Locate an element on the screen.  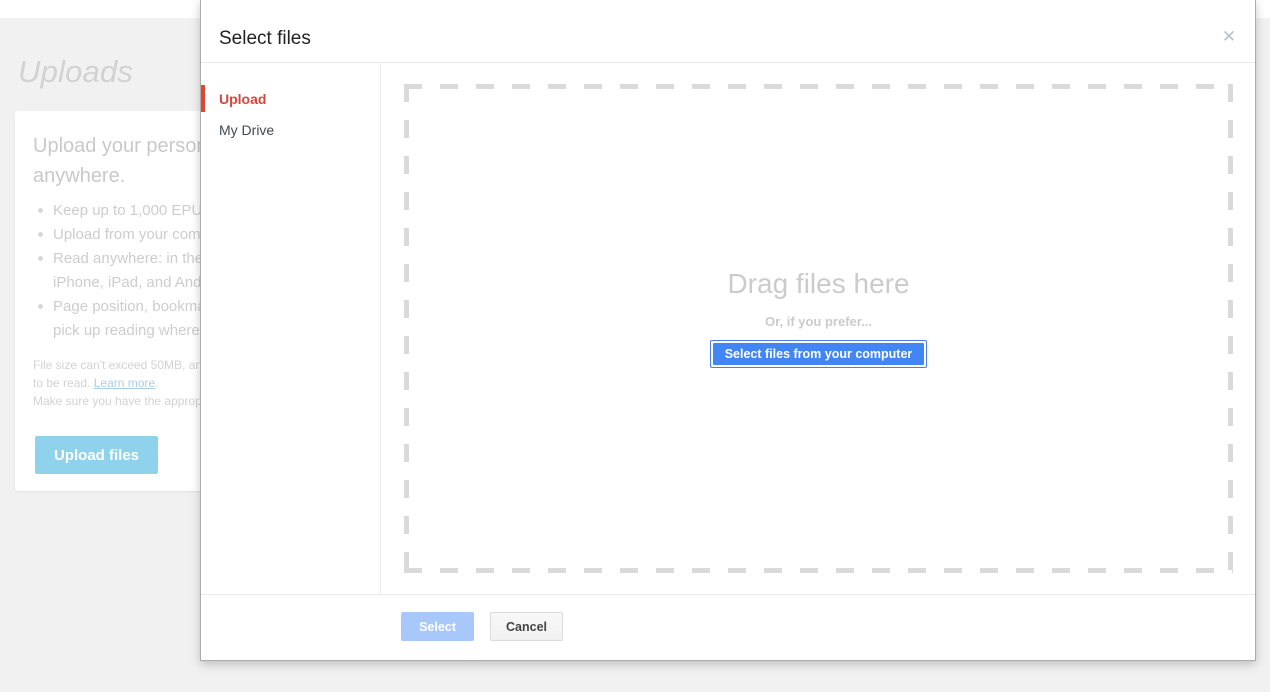
sidebar-item-label: My Drive is located at coordinates (247, 129).